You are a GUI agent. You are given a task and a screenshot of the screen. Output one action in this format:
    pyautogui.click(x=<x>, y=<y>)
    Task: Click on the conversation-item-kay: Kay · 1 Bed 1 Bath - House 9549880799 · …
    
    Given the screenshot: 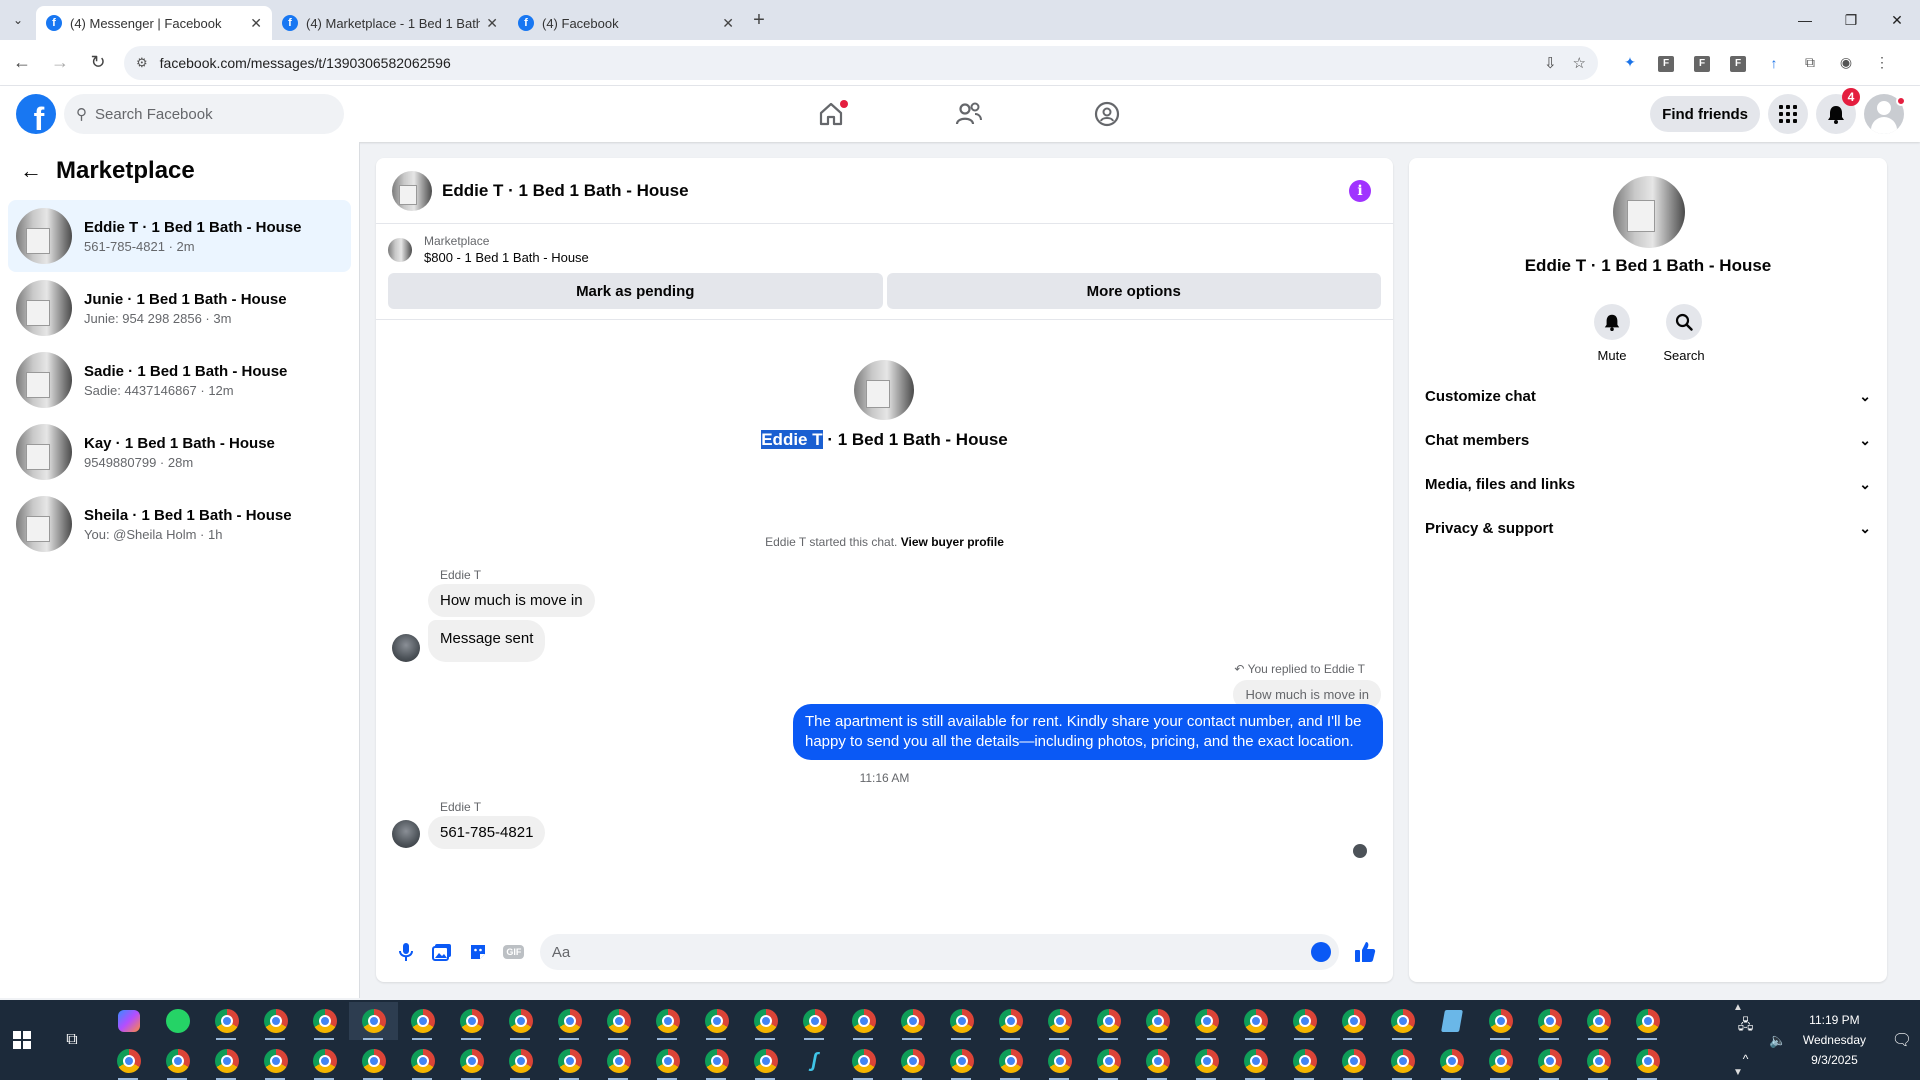 What is the action you would take?
    pyautogui.click(x=179, y=452)
    